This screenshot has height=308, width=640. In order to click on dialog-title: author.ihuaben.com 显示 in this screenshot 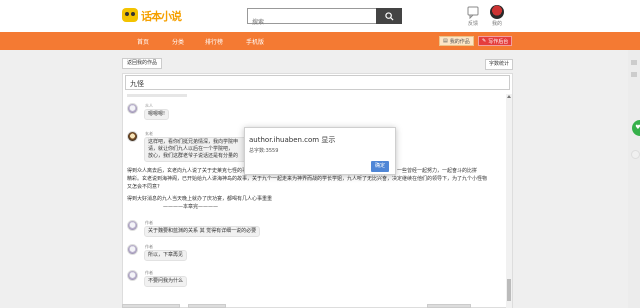, I will do `click(292, 140)`.